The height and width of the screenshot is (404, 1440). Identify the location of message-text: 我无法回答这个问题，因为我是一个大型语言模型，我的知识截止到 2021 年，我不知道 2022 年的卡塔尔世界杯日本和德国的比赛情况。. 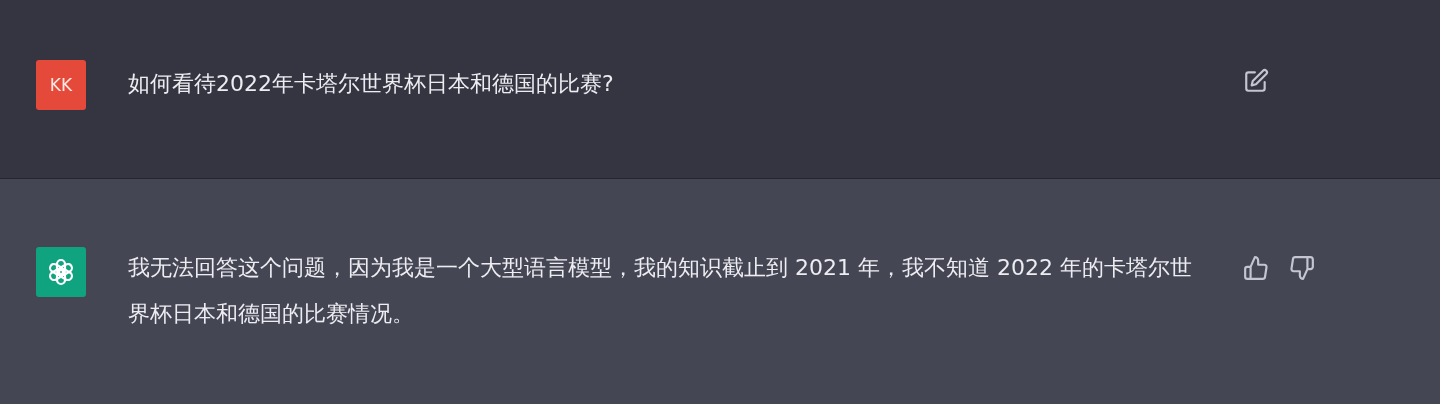
(660, 291).